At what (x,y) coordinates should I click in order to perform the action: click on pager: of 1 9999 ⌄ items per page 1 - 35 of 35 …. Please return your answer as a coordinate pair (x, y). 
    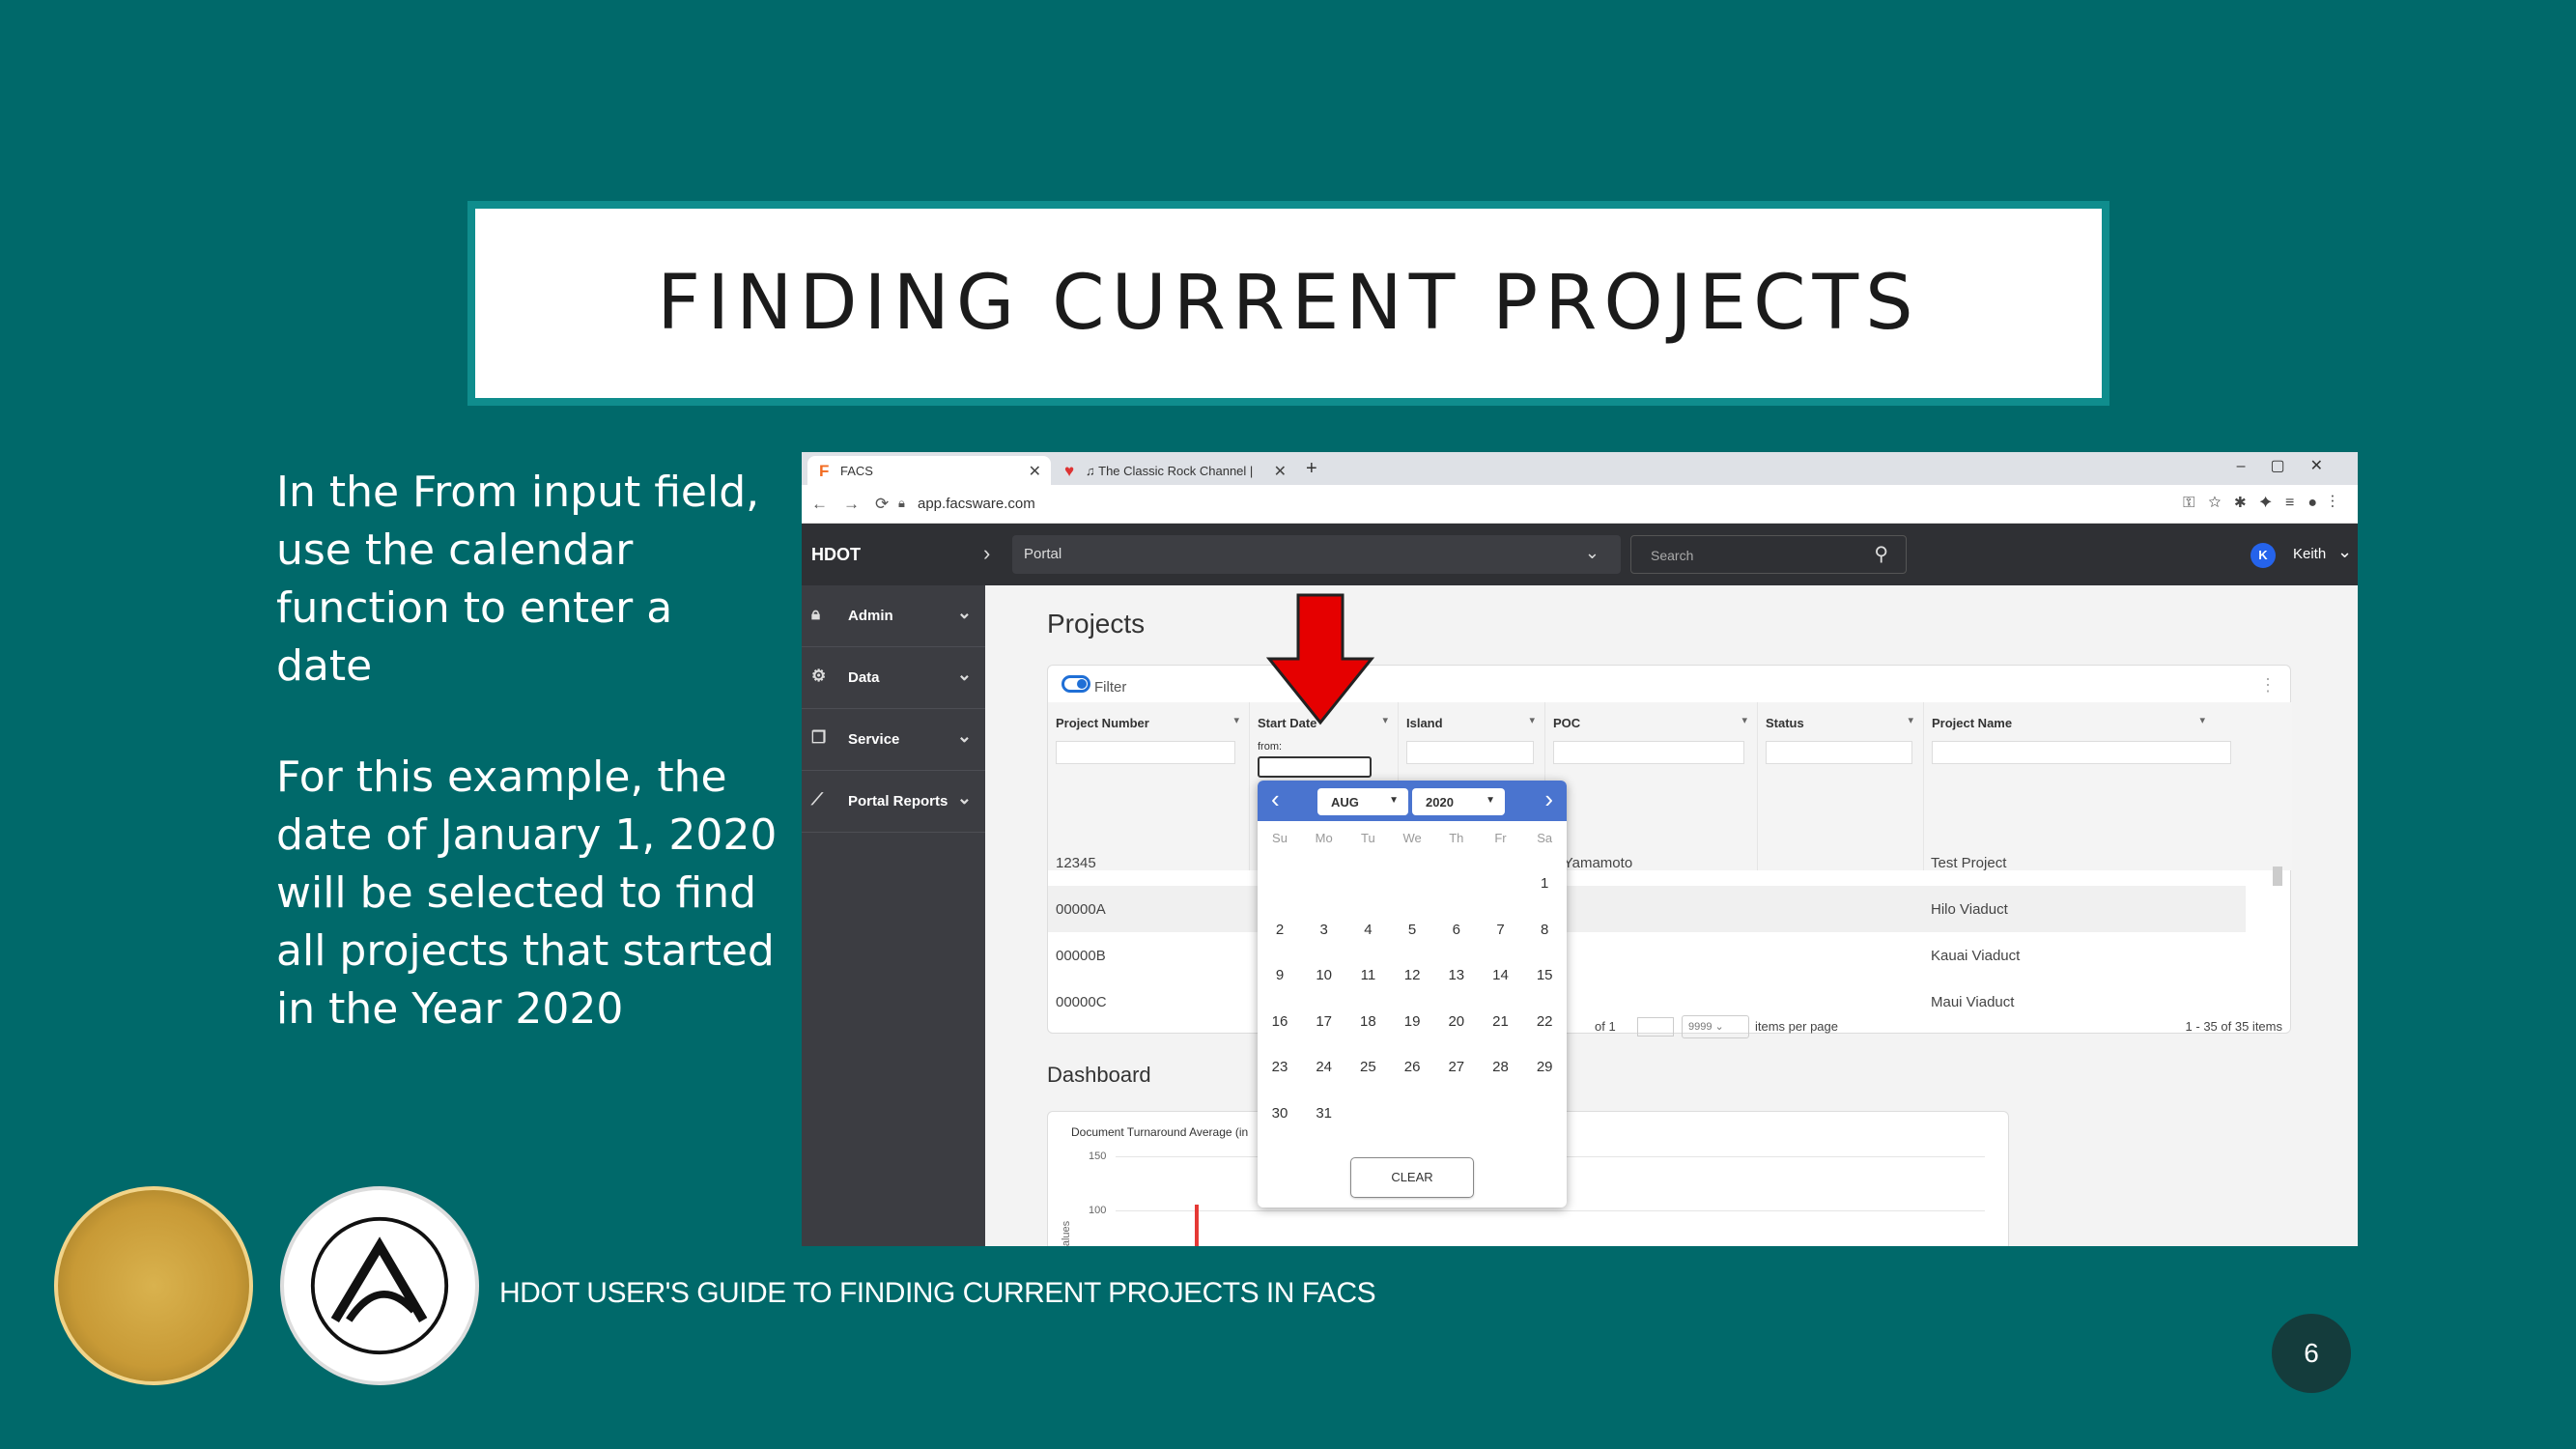
    Looking at the image, I should click on (1669, 1026).